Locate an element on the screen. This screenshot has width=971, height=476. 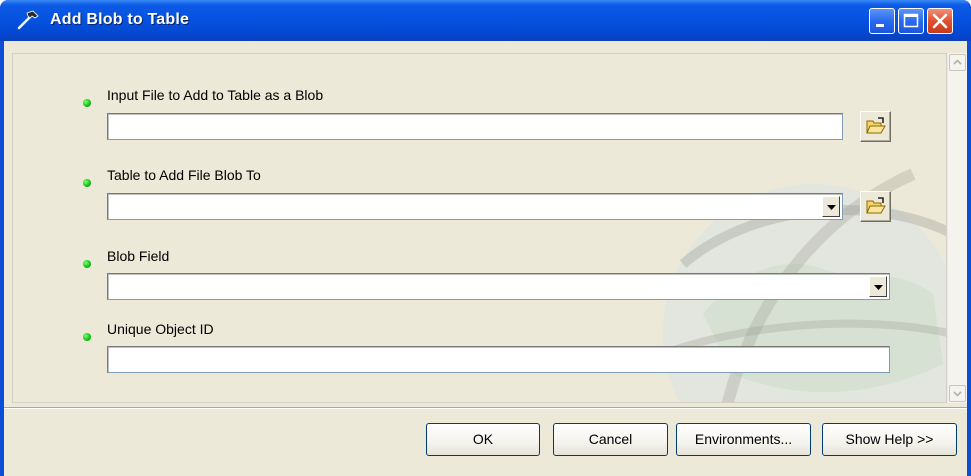
close-button is located at coordinates (940, 21).